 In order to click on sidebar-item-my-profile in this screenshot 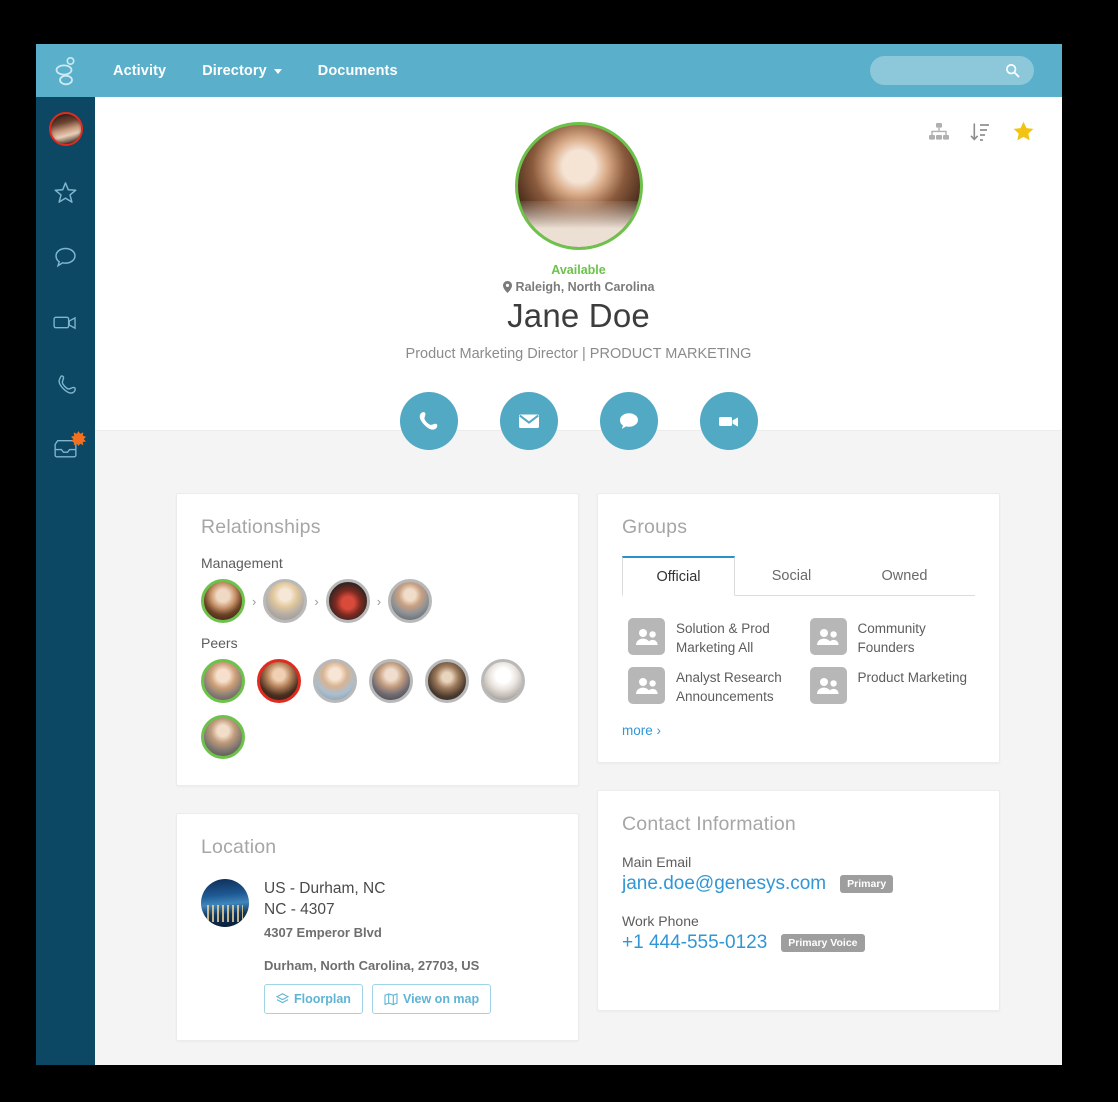, I will do `click(65, 129)`.